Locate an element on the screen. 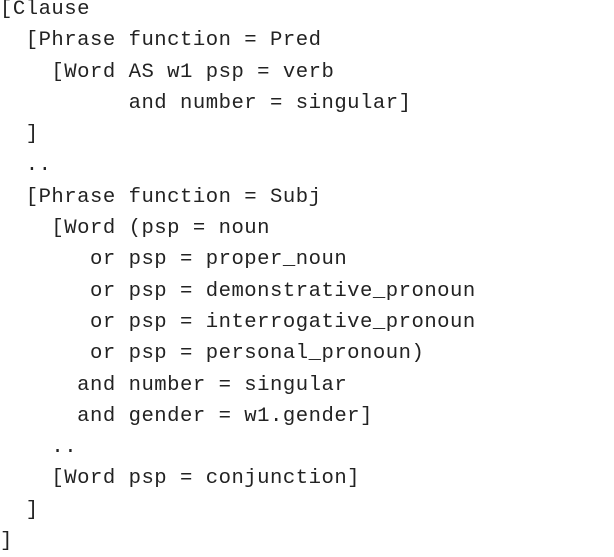 The image size is (614, 557). code-line-phrase-subj: [Phrase function = Subj is located at coordinates (161, 197).